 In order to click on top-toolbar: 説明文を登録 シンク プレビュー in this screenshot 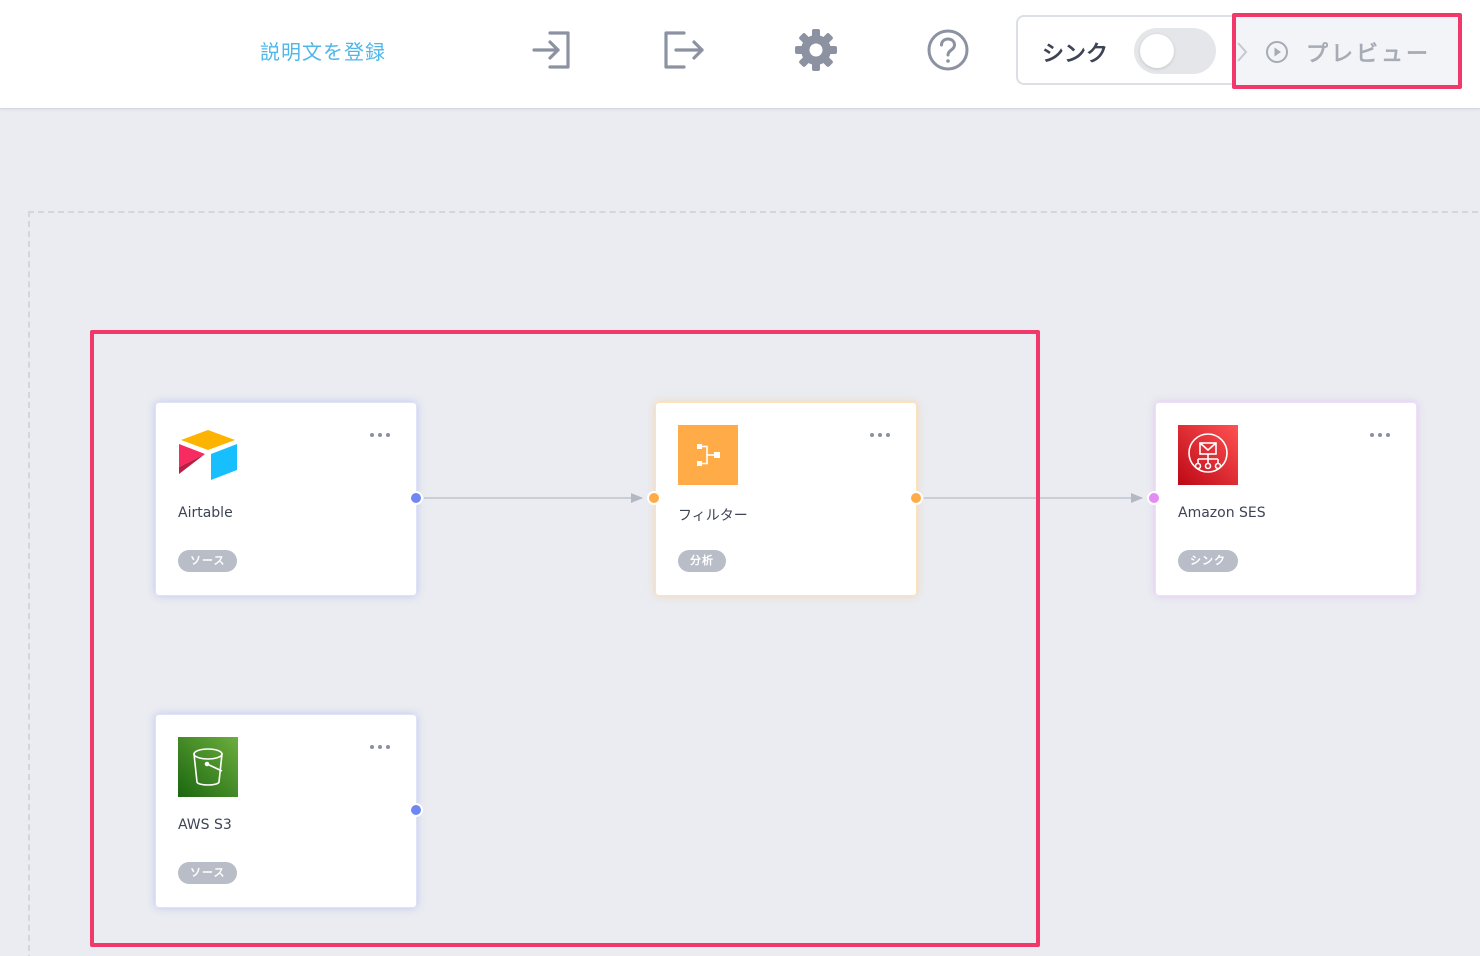, I will do `click(740, 54)`.